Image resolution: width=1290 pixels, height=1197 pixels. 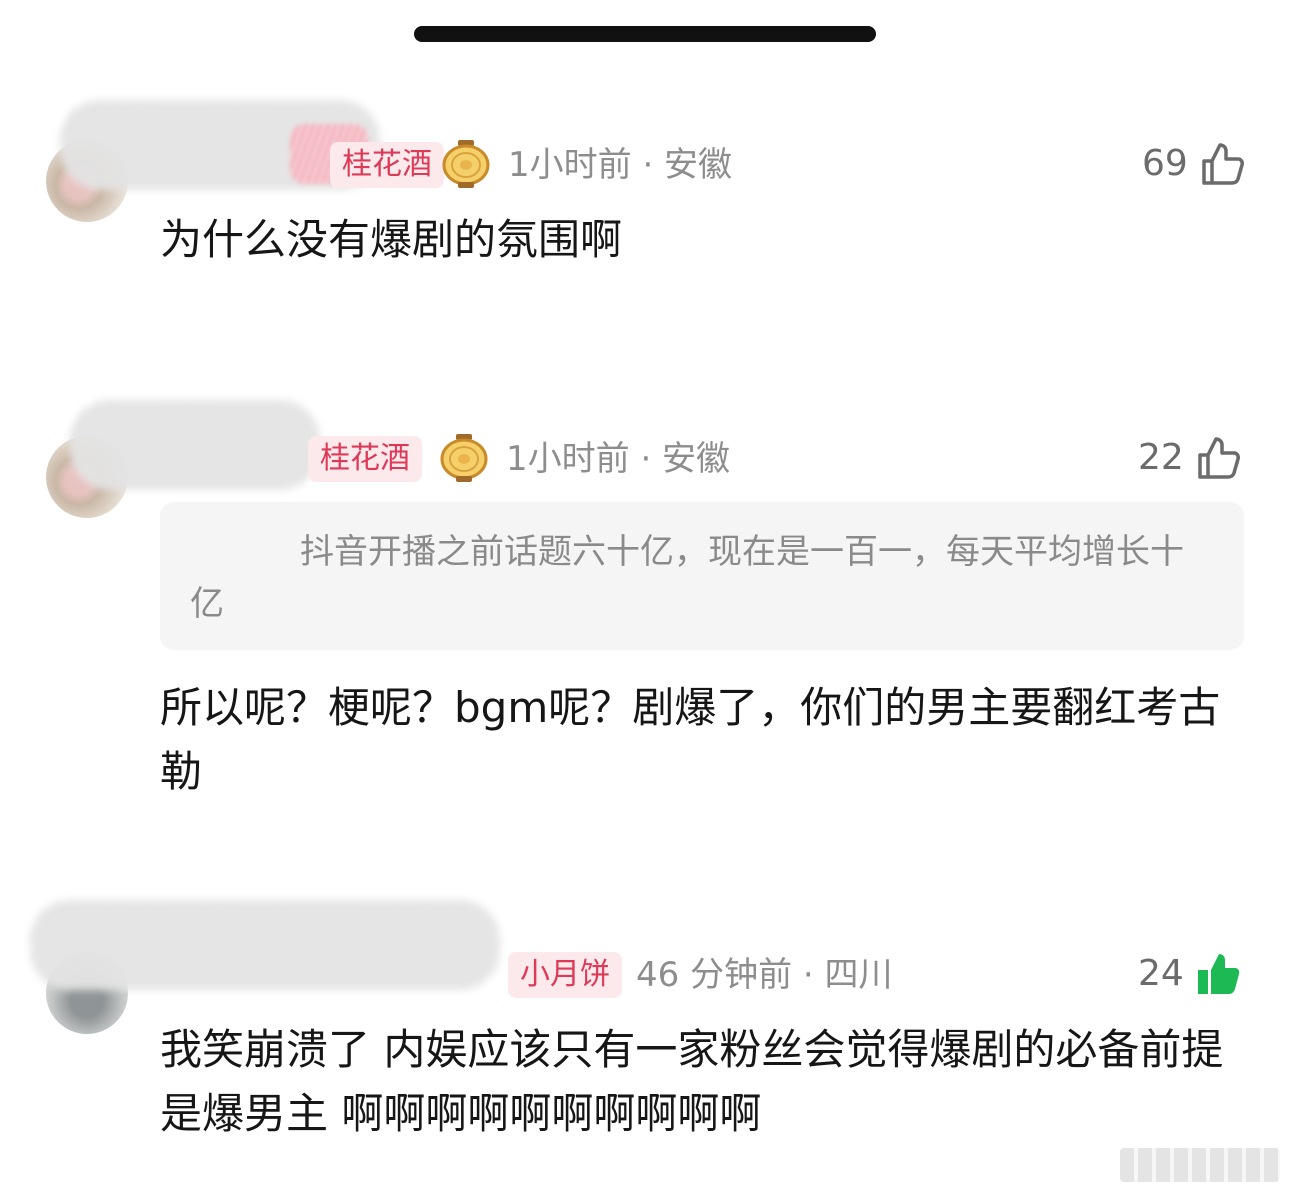 What do you see at coordinates (690, 739) in the screenshot?
I see `comment-text: 所以呢？梗呢？bgm呢？剧爆了，你们的男主要翻红考古勒` at bounding box center [690, 739].